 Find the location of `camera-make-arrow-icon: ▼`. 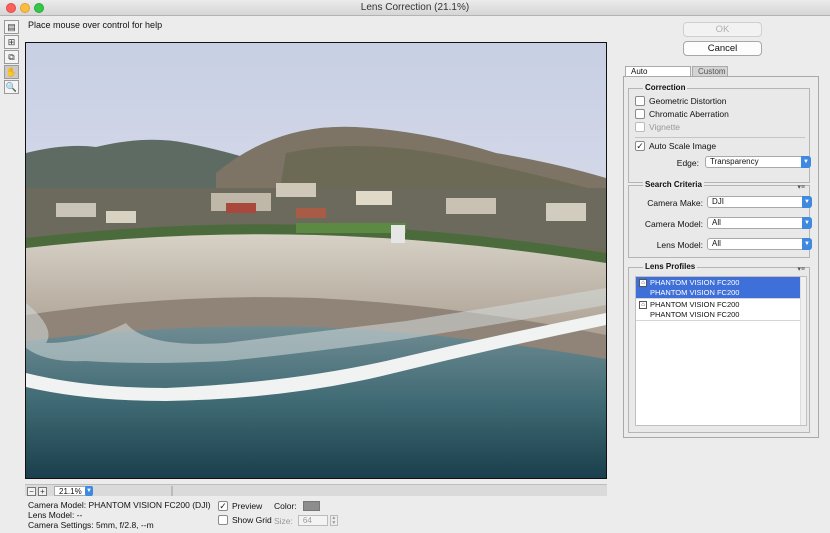

camera-make-arrow-icon: ▼ is located at coordinates (807, 202).